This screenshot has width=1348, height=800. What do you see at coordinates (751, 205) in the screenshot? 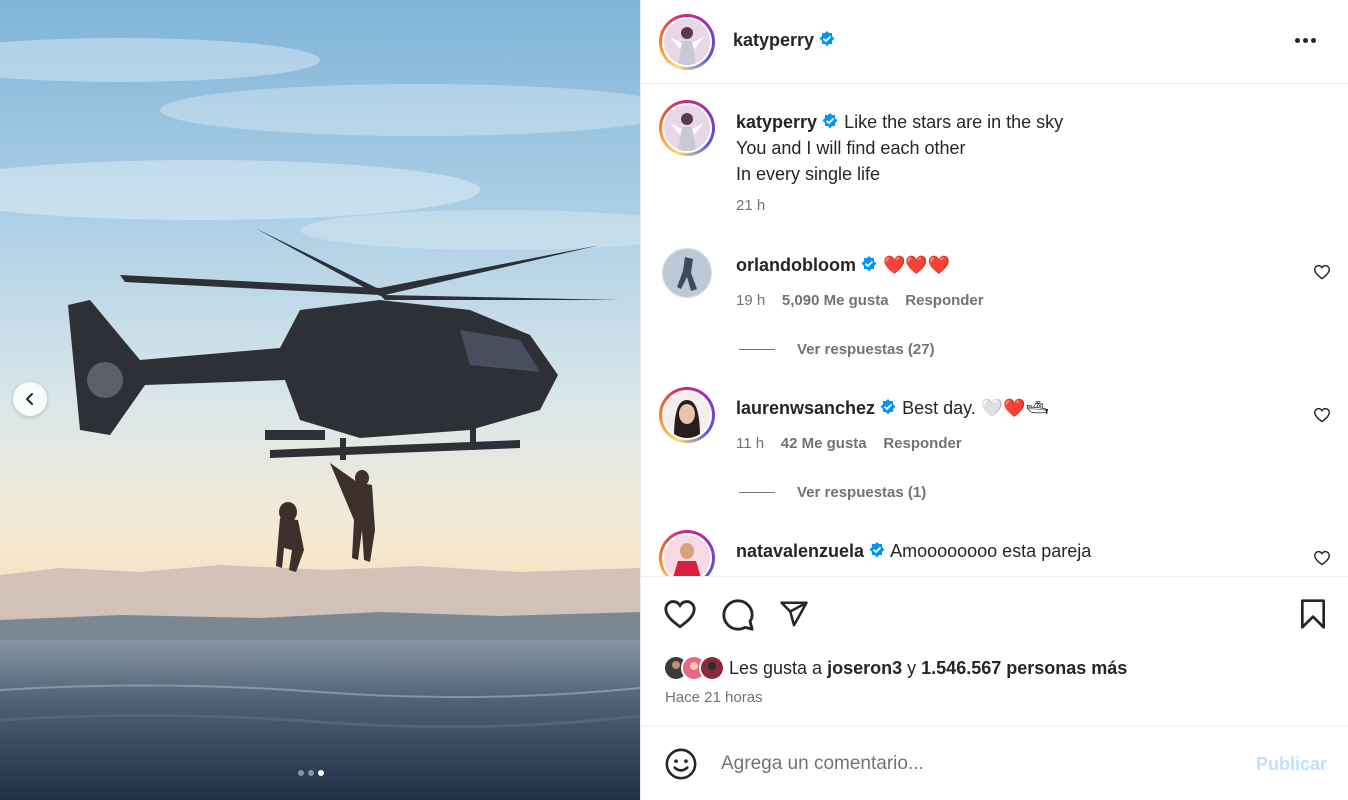
I see `caption-time: 21 h` at bounding box center [751, 205].